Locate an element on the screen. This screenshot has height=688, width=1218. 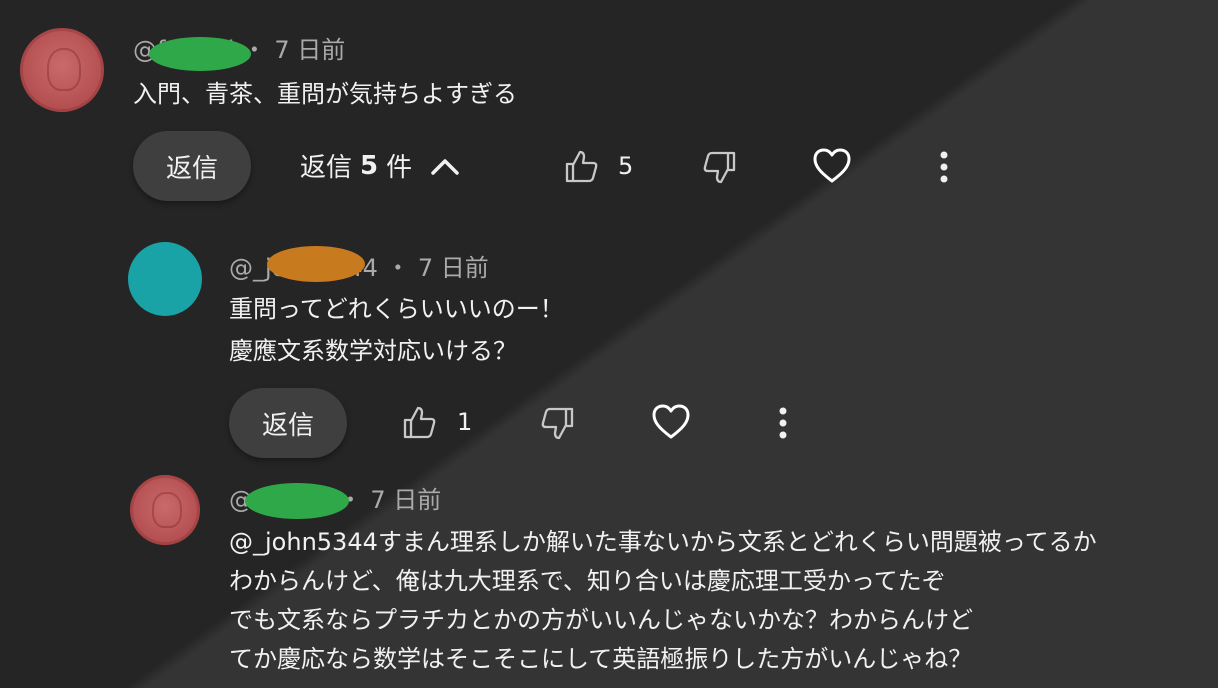
comment-text-line: でも文系ならプラチカとかの方がいいんじゃないかな？わからんけど is located at coordinates (601, 620).